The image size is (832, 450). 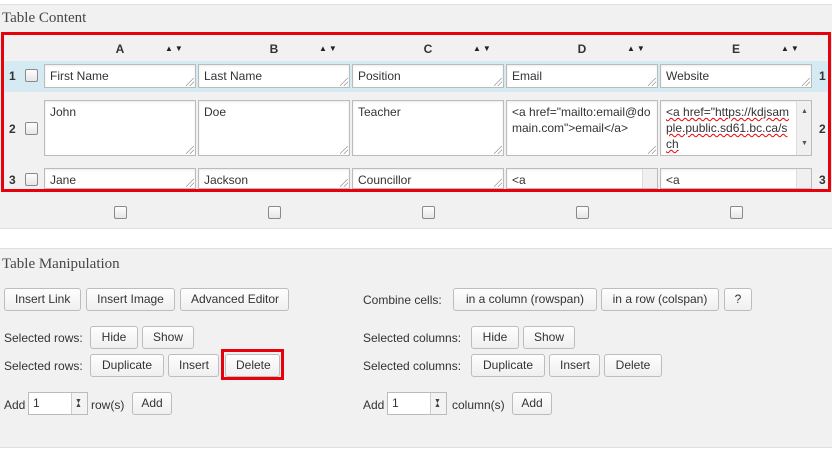 I want to click on table-manipulation-title: Table Manipulation, so click(x=61, y=264).